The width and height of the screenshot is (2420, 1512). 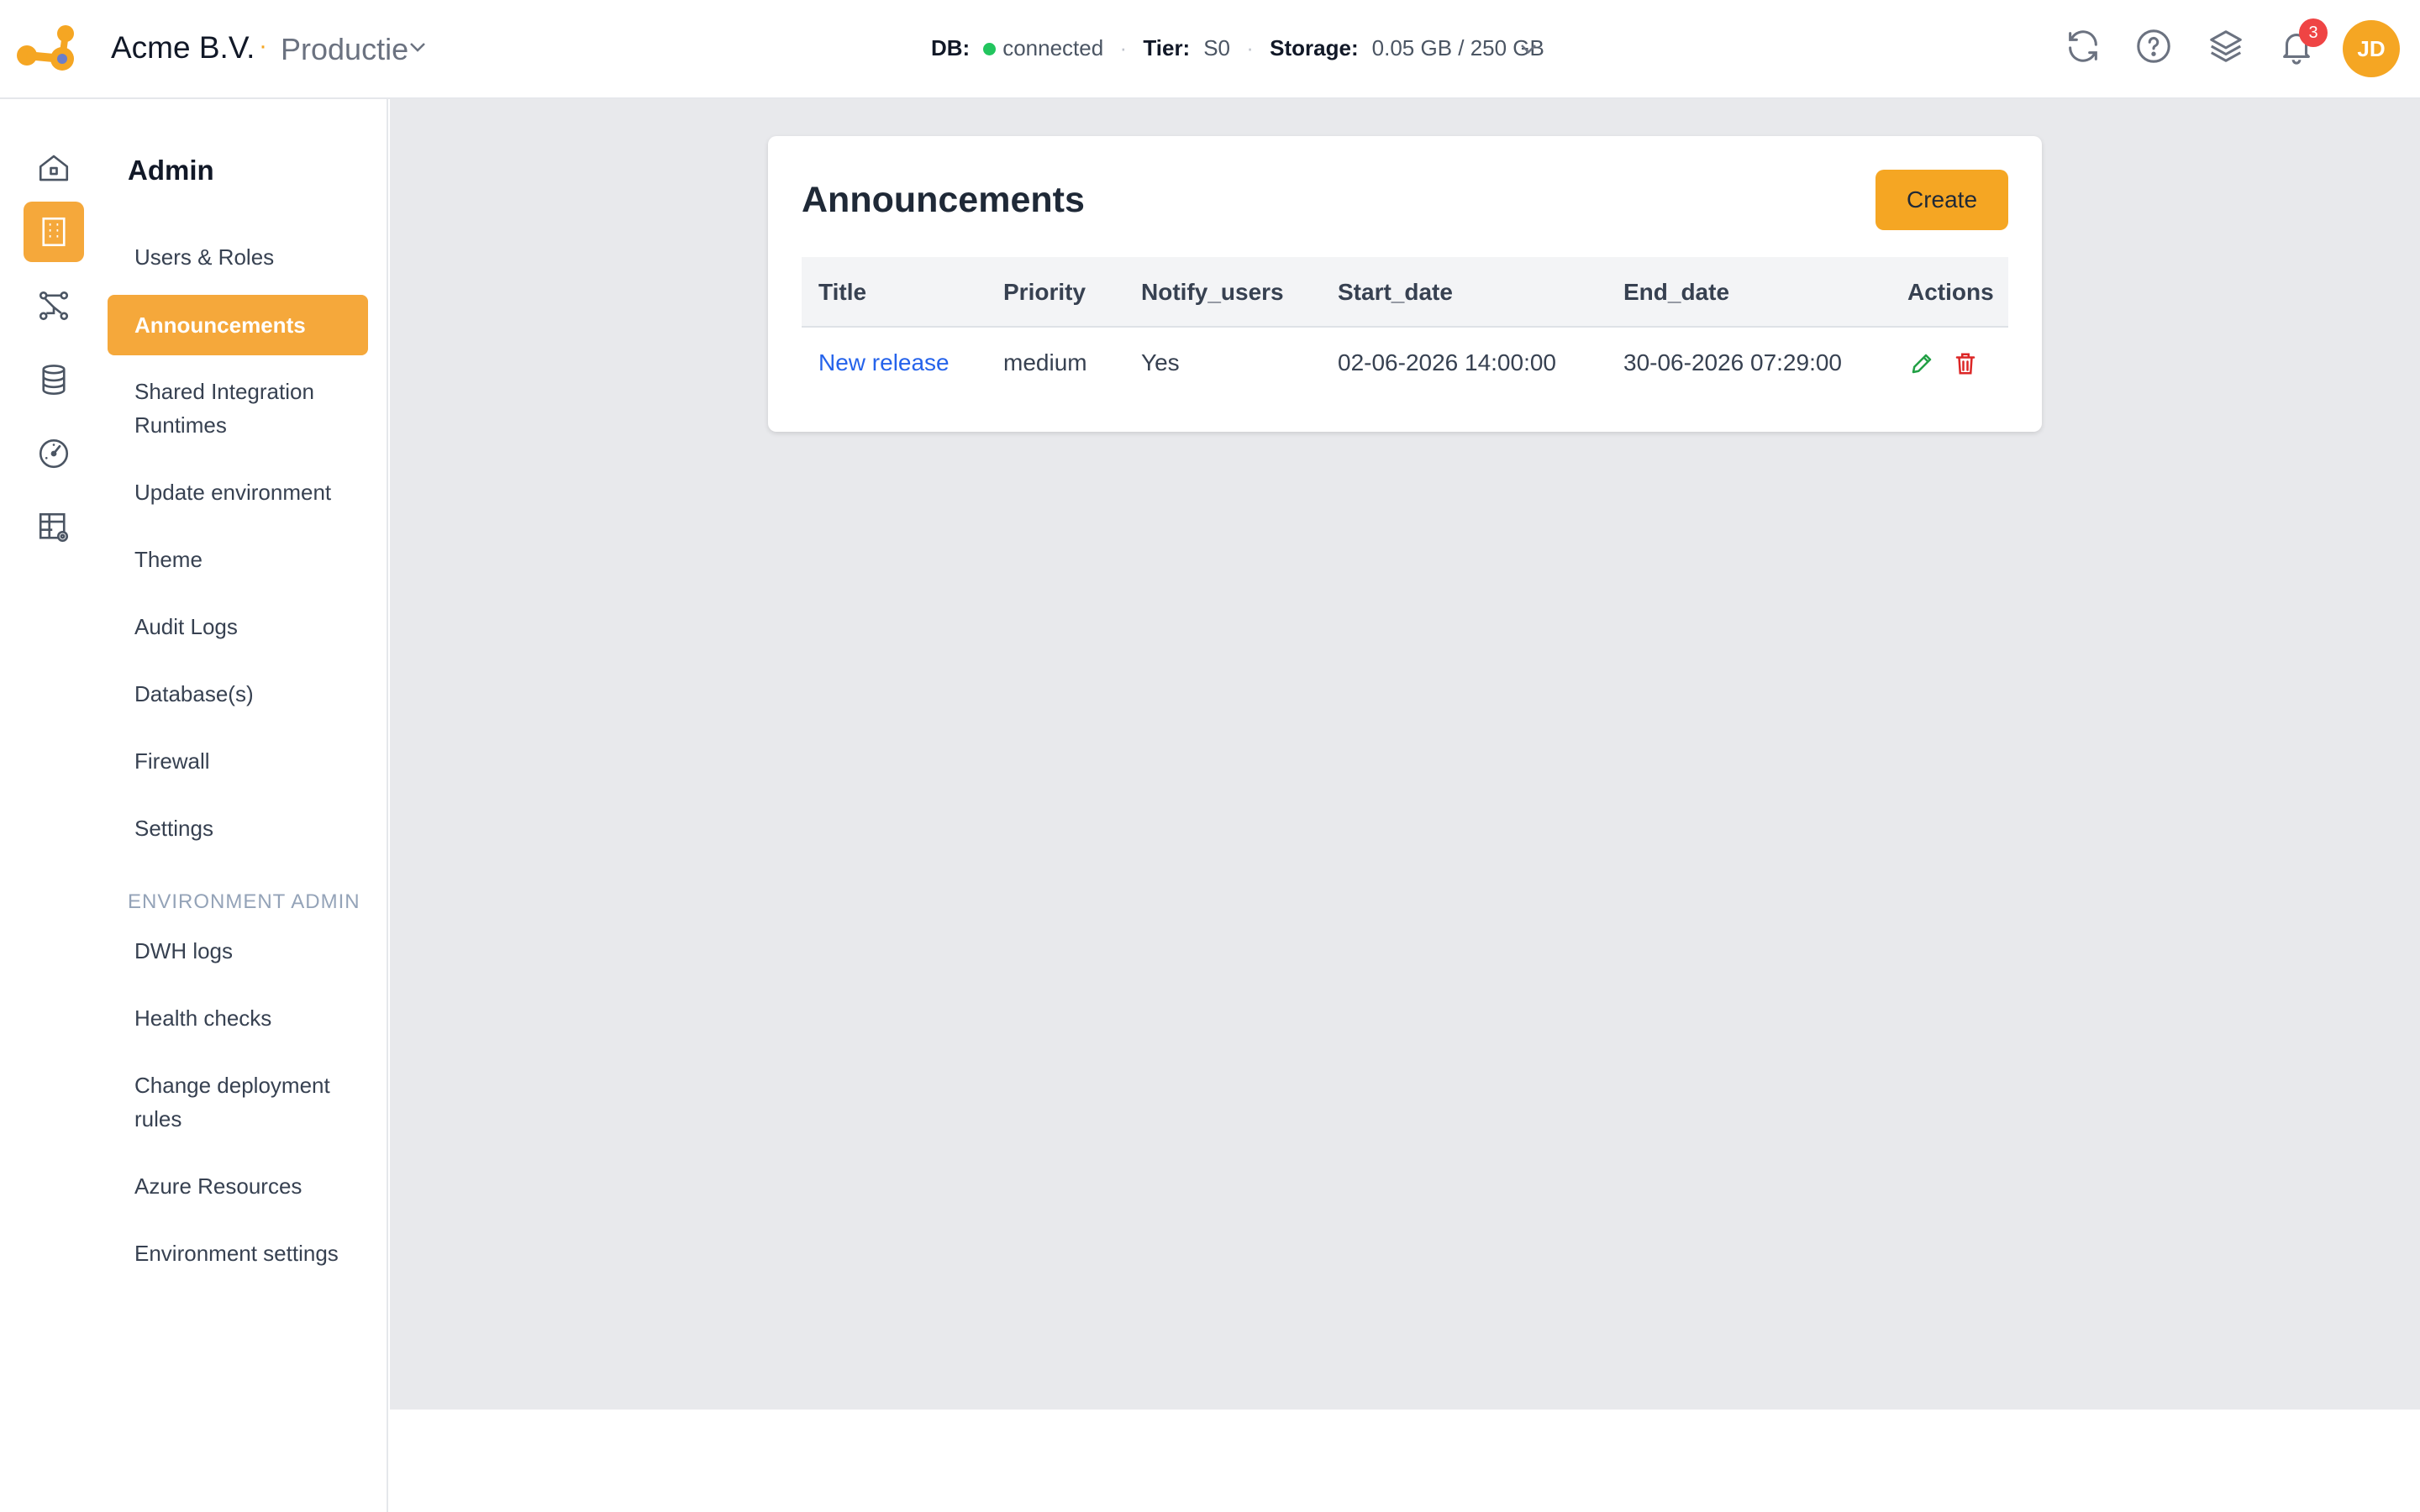 What do you see at coordinates (1676, 292) in the screenshot?
I see `column-header-end-date: End_date` at bounding box center [1676, 292].